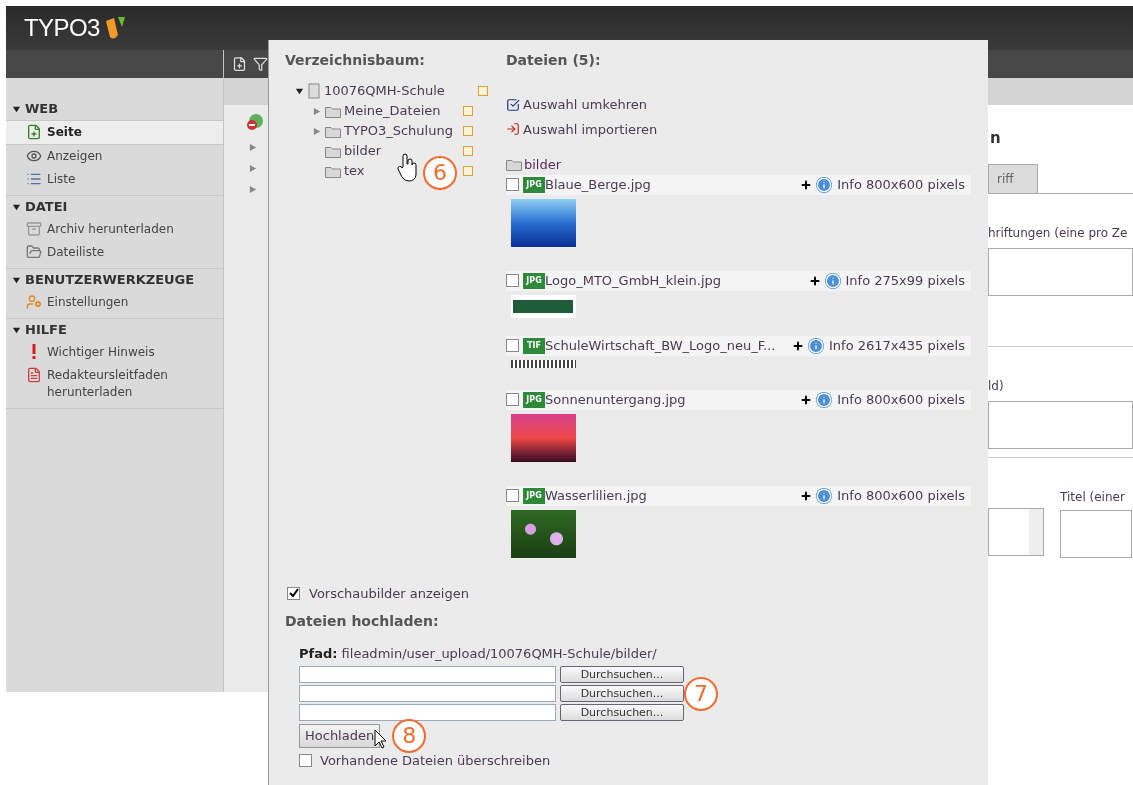 This screenshot has height=785, width=1133. I want to click on file-row: JPG Sonnenuntergang.jpg Info 800x600 pixels, so click(738, 399).